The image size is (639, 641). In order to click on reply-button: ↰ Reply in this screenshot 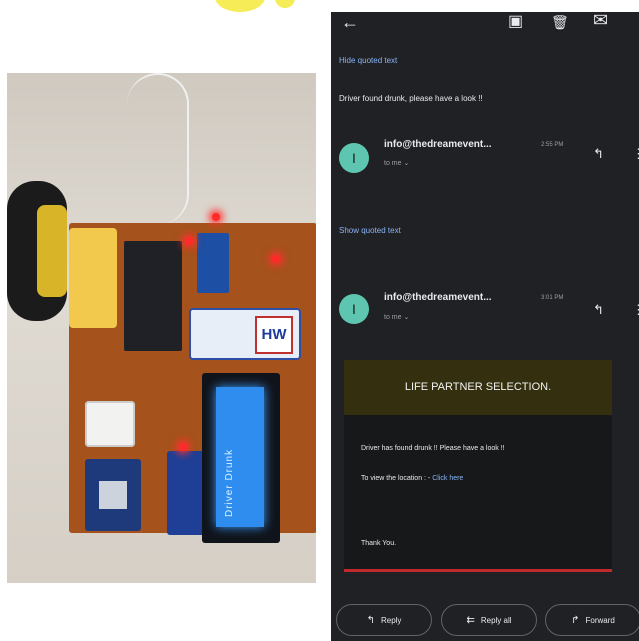, I will do `click(384, 620)`.